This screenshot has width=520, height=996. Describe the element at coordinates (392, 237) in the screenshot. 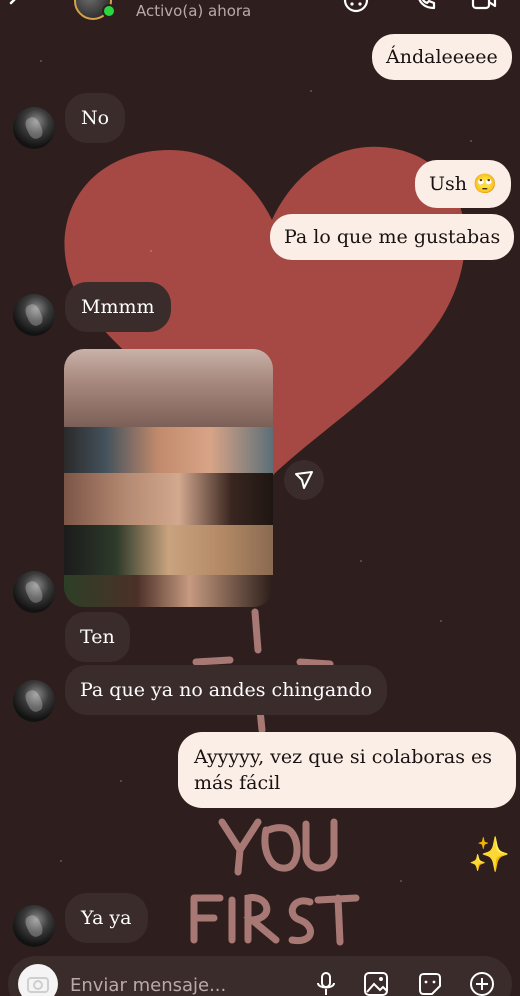

I see `message-outgoing: Pa lo que me gustabas` at that location.